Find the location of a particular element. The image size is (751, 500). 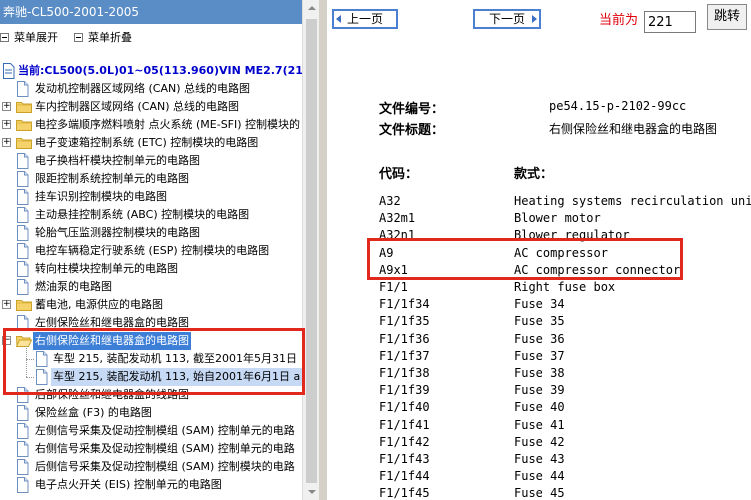

tree-item-label: 电控多端顺序燃料喷射 点火系统 (ME-SFI) 控制模块的 is located at coordinates (168, 124).